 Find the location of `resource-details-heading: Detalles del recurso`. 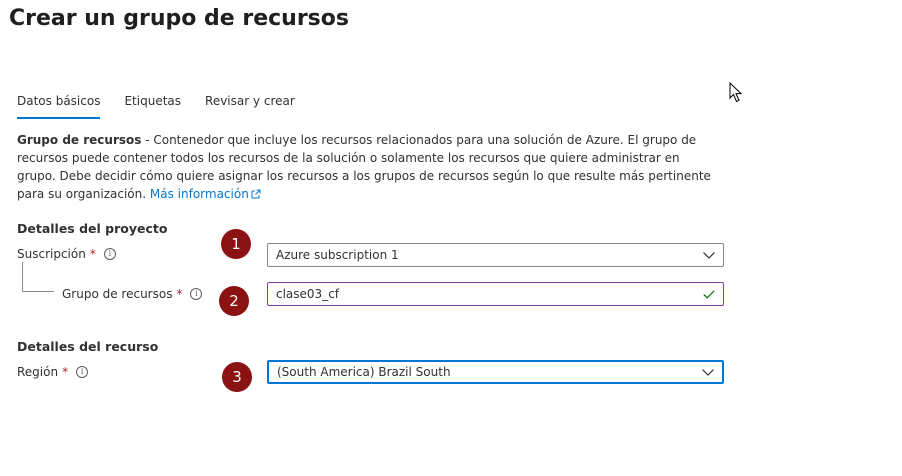

resource-details-heading: Detalles del recurso is located at coordinates (88, 346).